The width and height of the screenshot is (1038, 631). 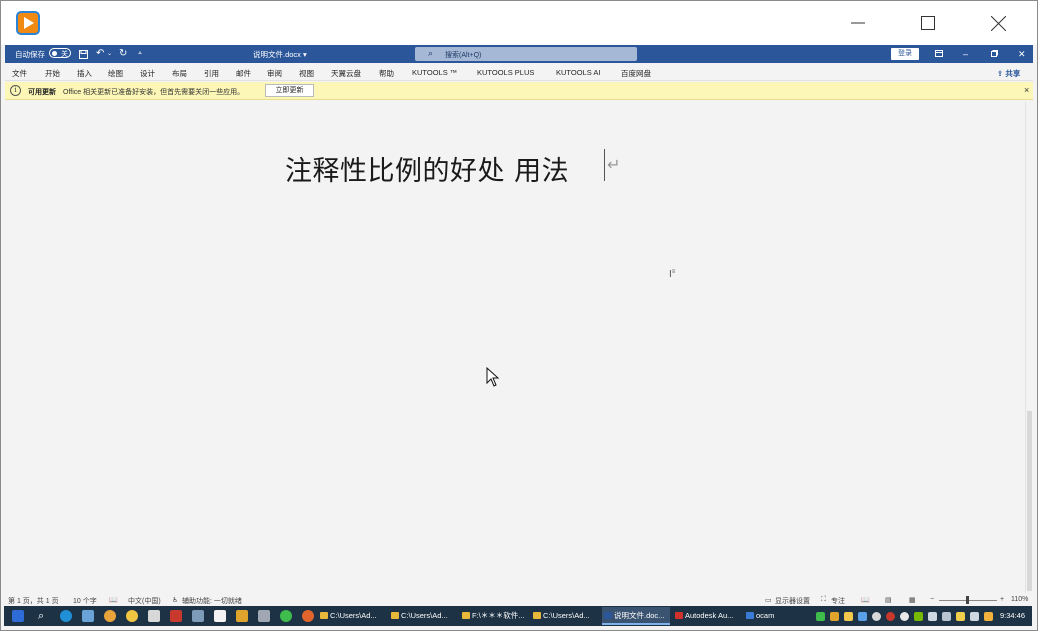 What do you see at coordinates (60, 53) in the screenshot?
I see `autosave-toggle: 关` at bounding box center [60, 53].